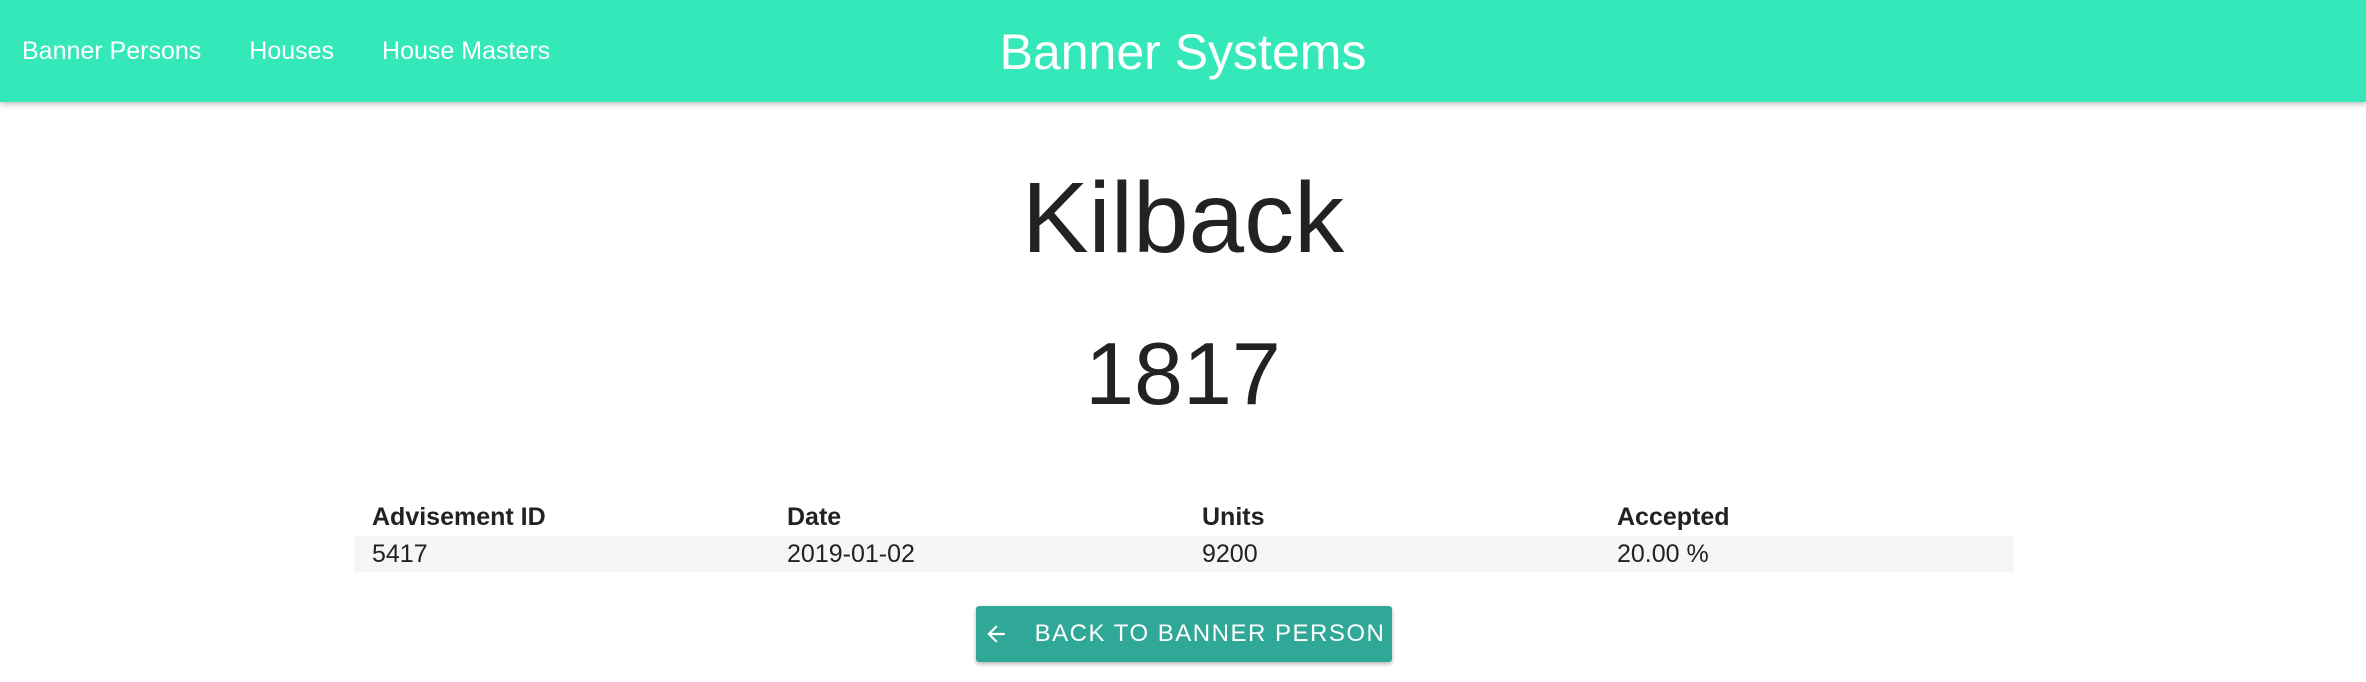 This screenshot has height=682, width=2366. What do you see at coordinates (1210, 633) in the screenshot?
I see `back-button-label: BACK TO BANNER PERSON` at bounding box center [1210, 633].